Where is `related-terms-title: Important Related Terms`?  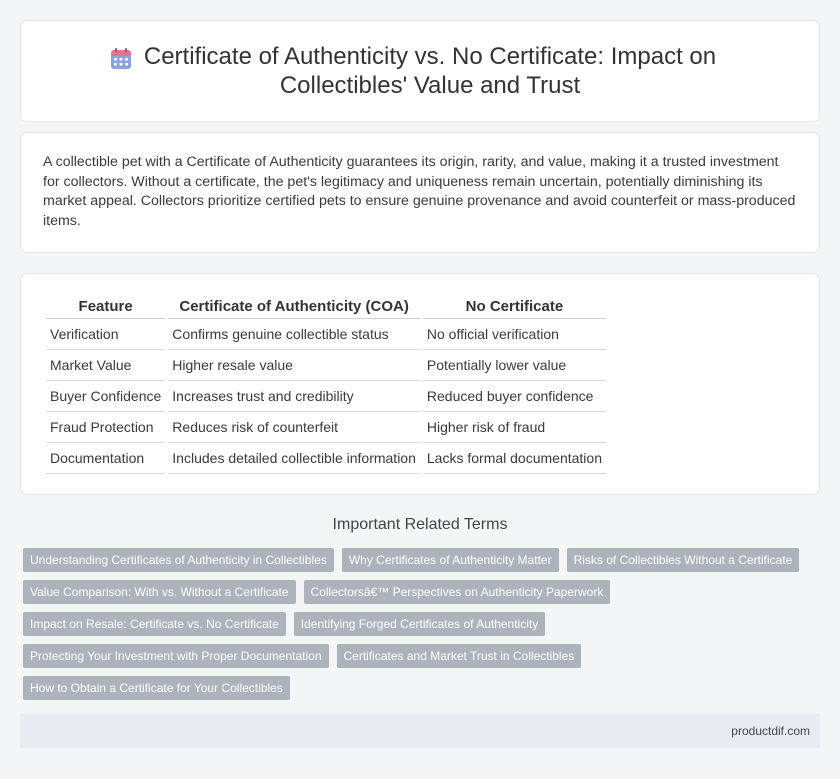
related-terms-title: Important Related Terms is located at coordinates (420, 524).